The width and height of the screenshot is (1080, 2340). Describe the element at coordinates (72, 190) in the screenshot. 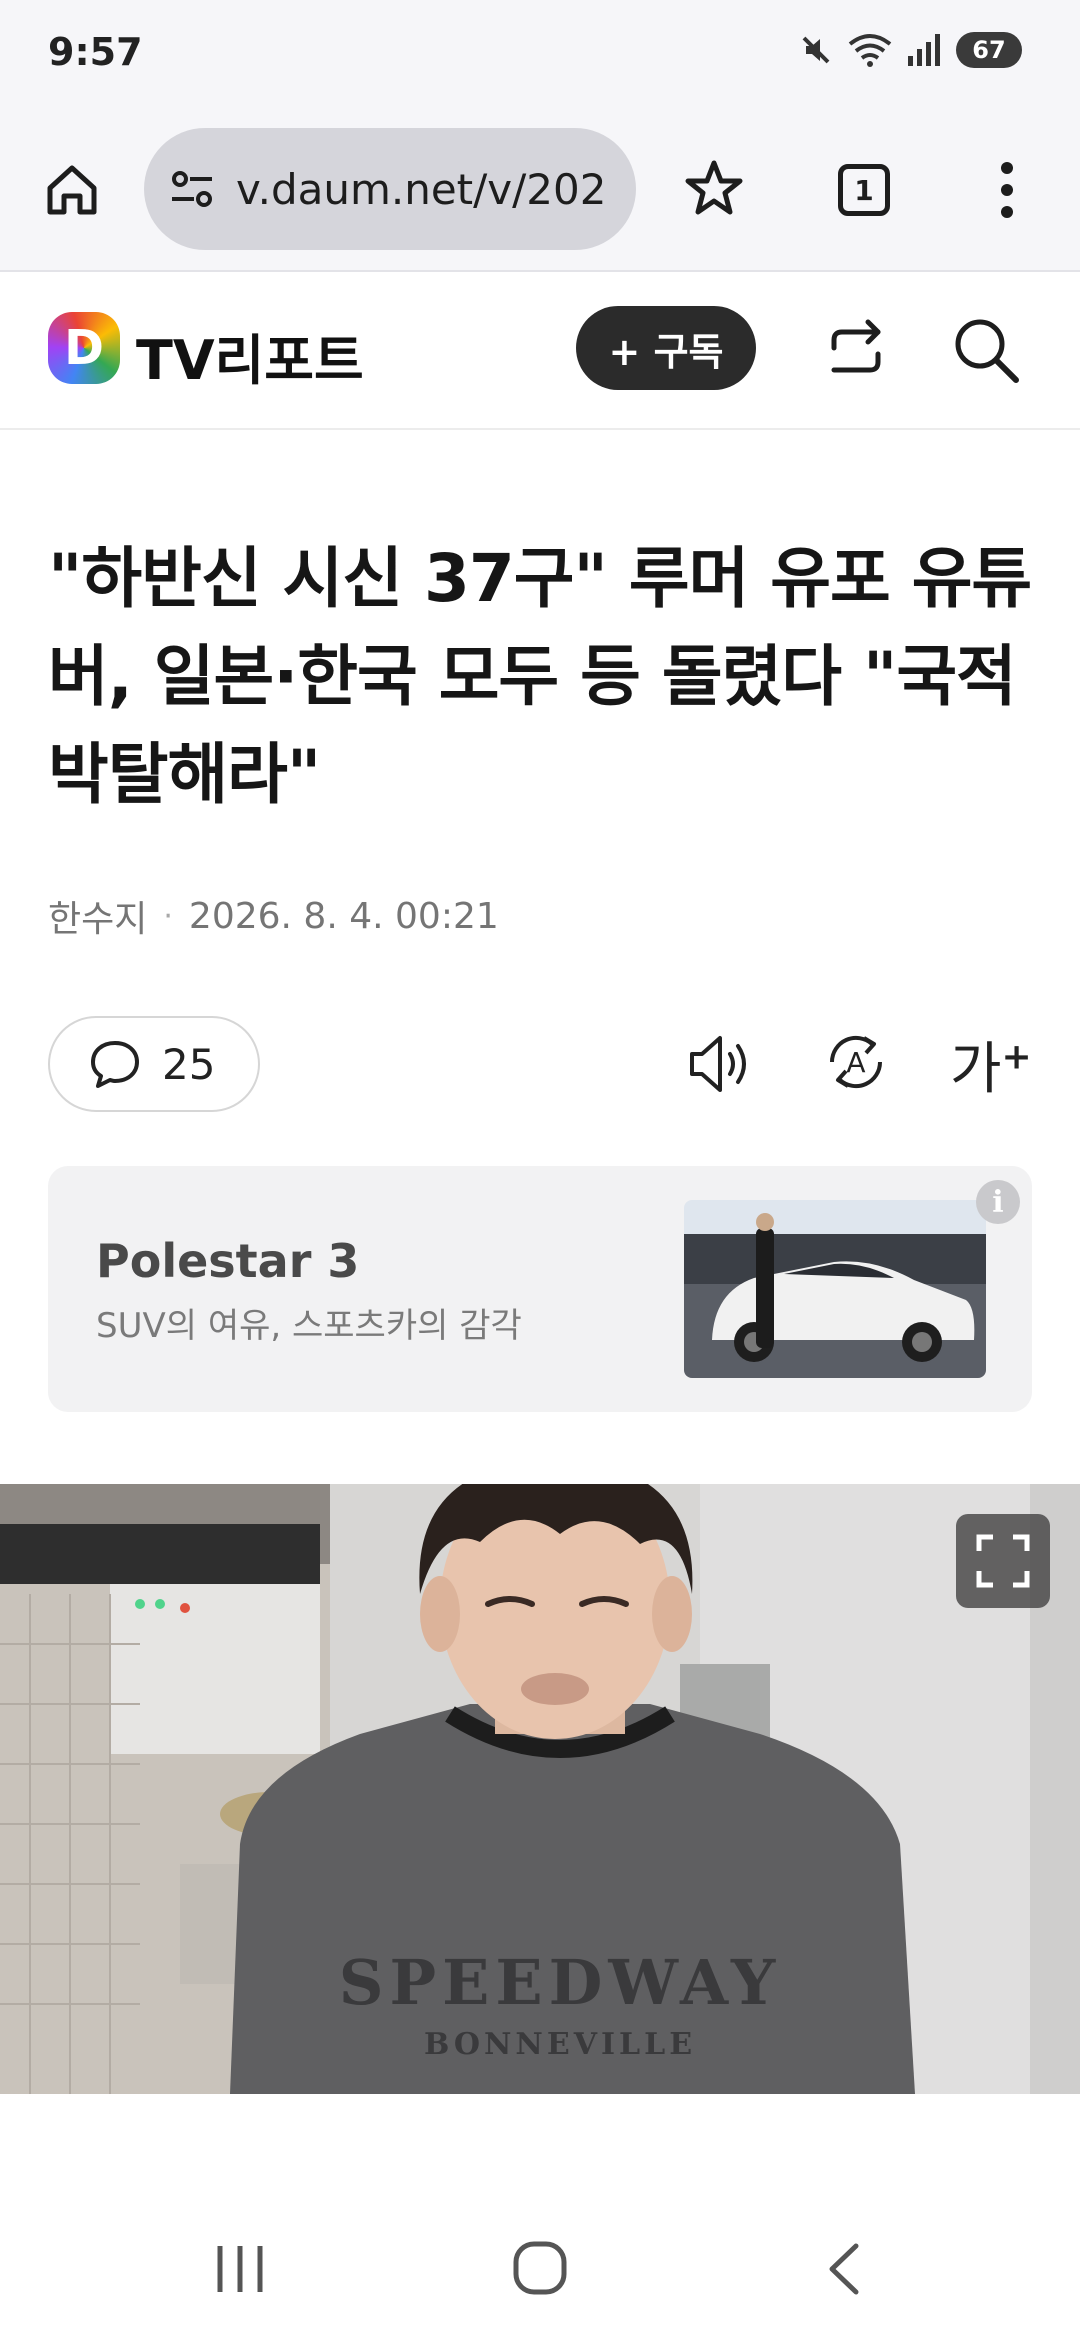

I see `home-icon` at that location.